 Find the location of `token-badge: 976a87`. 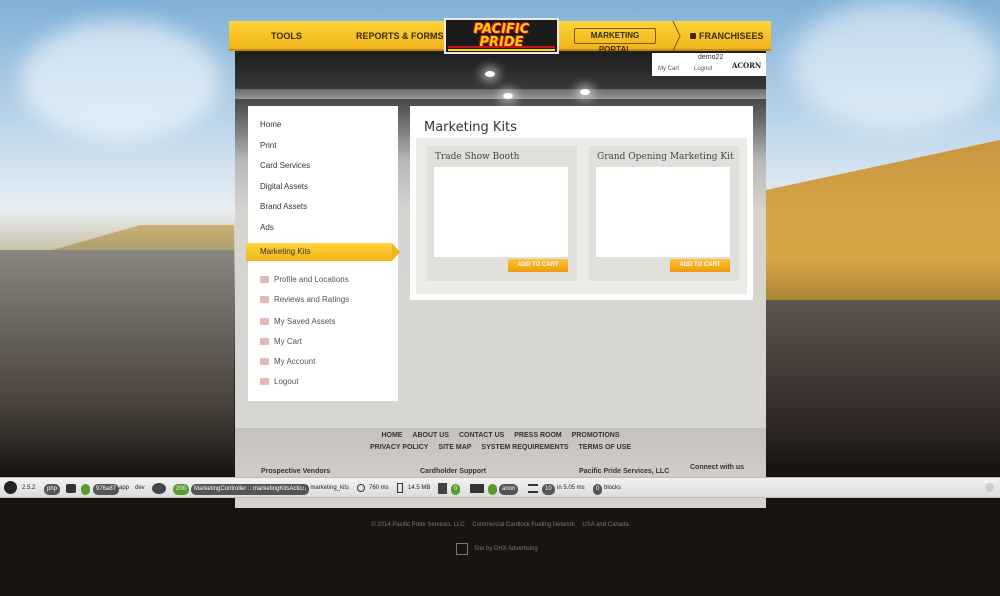

token-badge: 976a87 is located at coordinates (106, 489).